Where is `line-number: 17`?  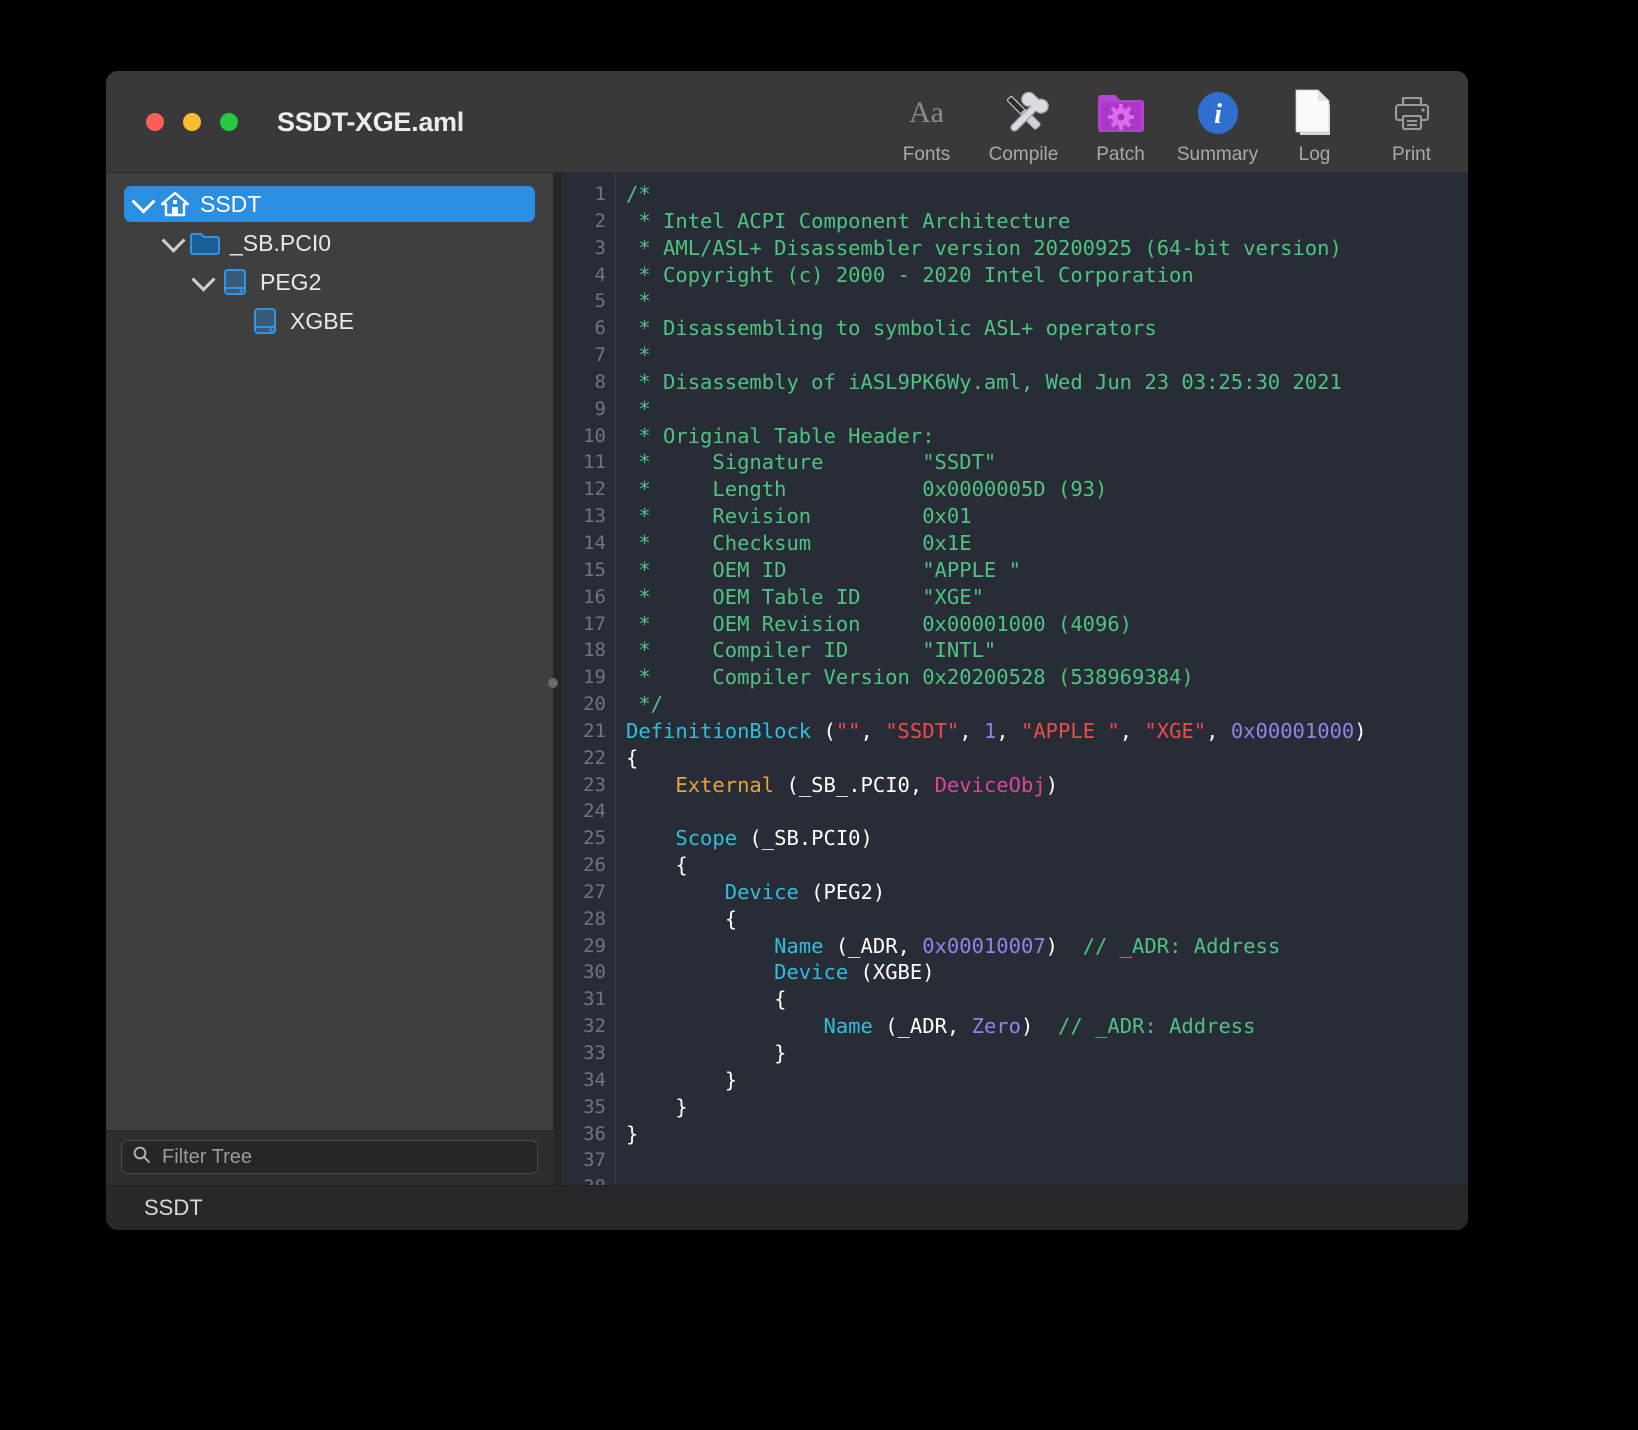 line-number: 17 is located at coordinates (594, 623).